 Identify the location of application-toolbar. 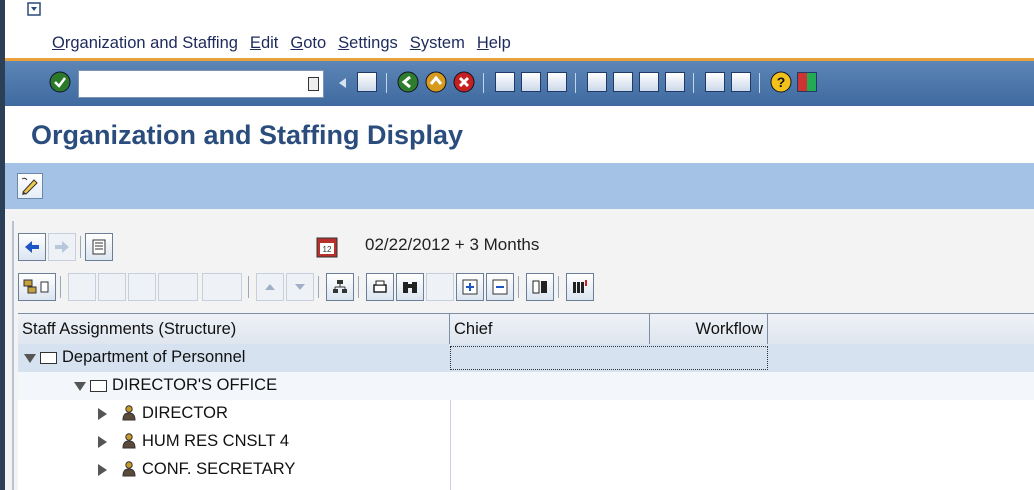
(519, 186).